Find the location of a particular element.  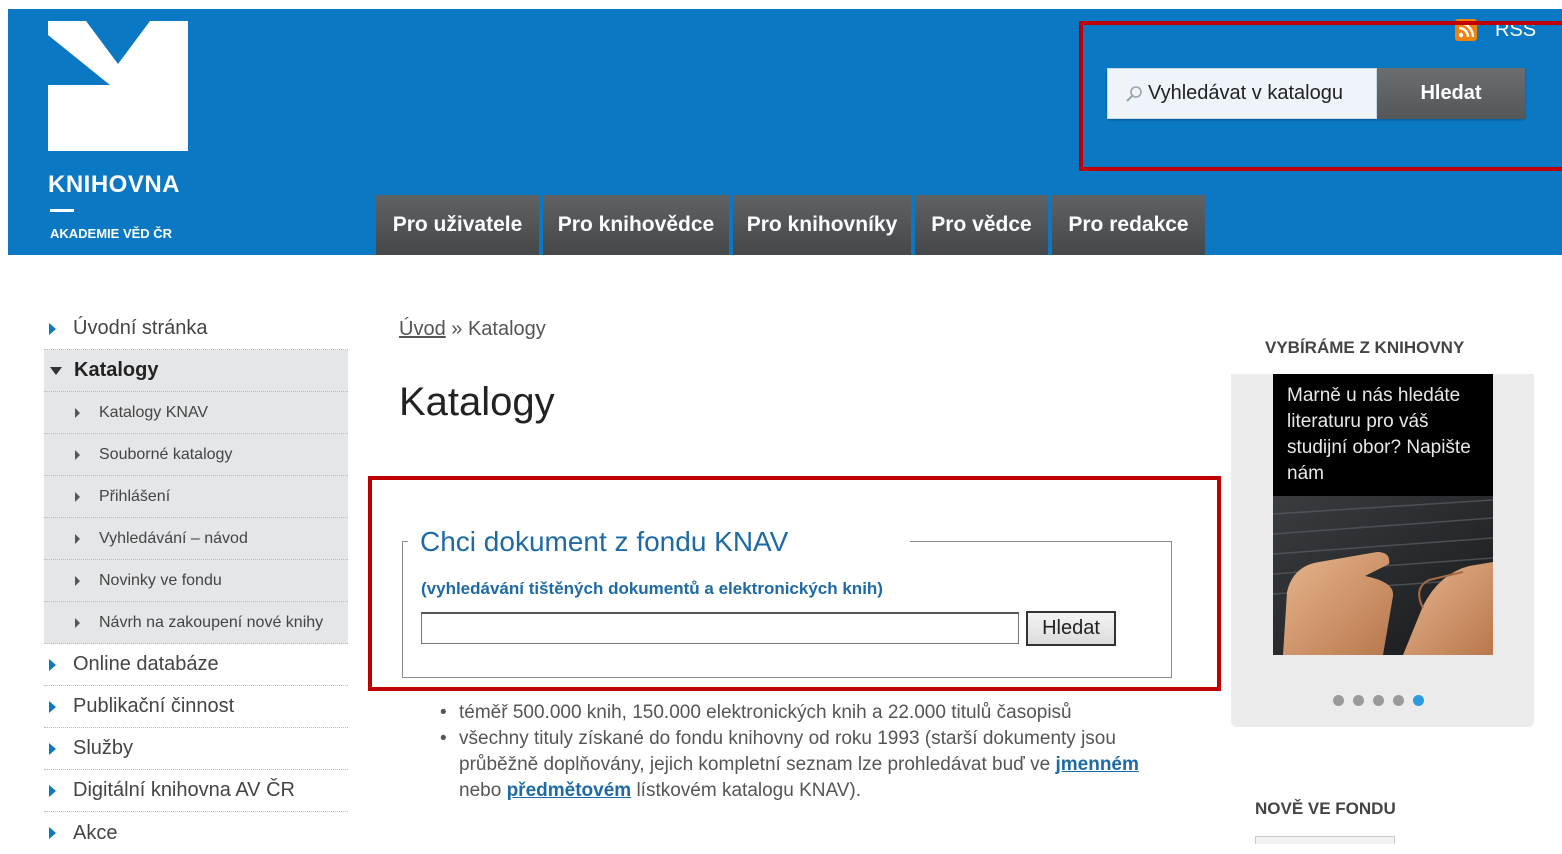

new-book-thumbnail is located at coordinates (1325, 840).